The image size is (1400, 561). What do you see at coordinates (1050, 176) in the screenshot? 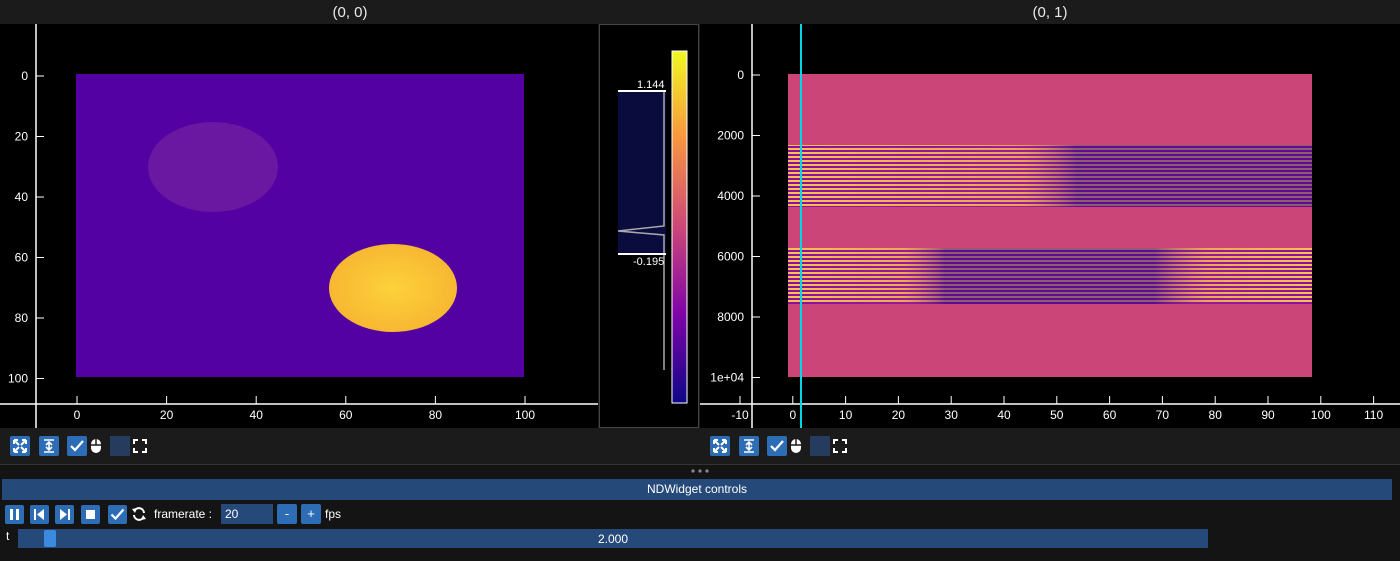
I see `stripe-band-upper-shade` at bounding box center [1050, 176].